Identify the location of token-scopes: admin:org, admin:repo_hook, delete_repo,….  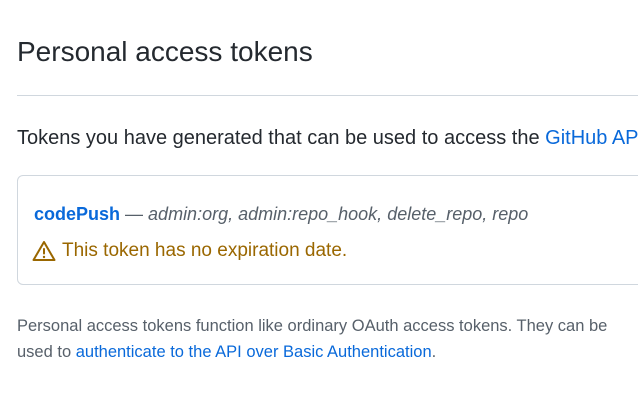
(338, 214).